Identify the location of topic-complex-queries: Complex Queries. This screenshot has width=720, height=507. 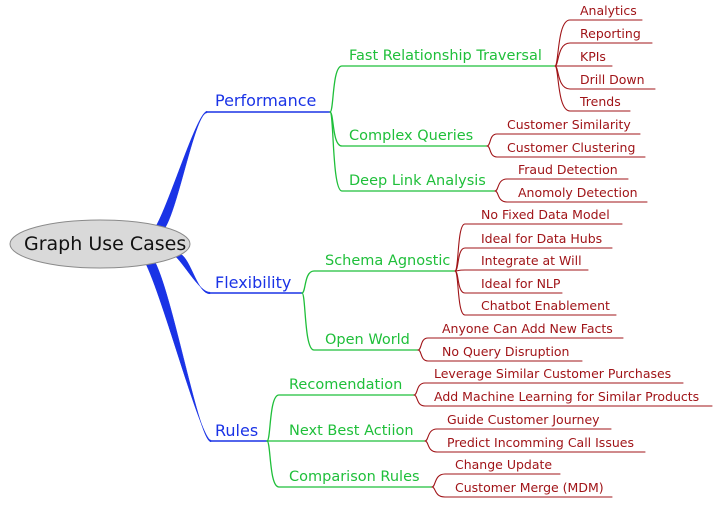
(411, 136).